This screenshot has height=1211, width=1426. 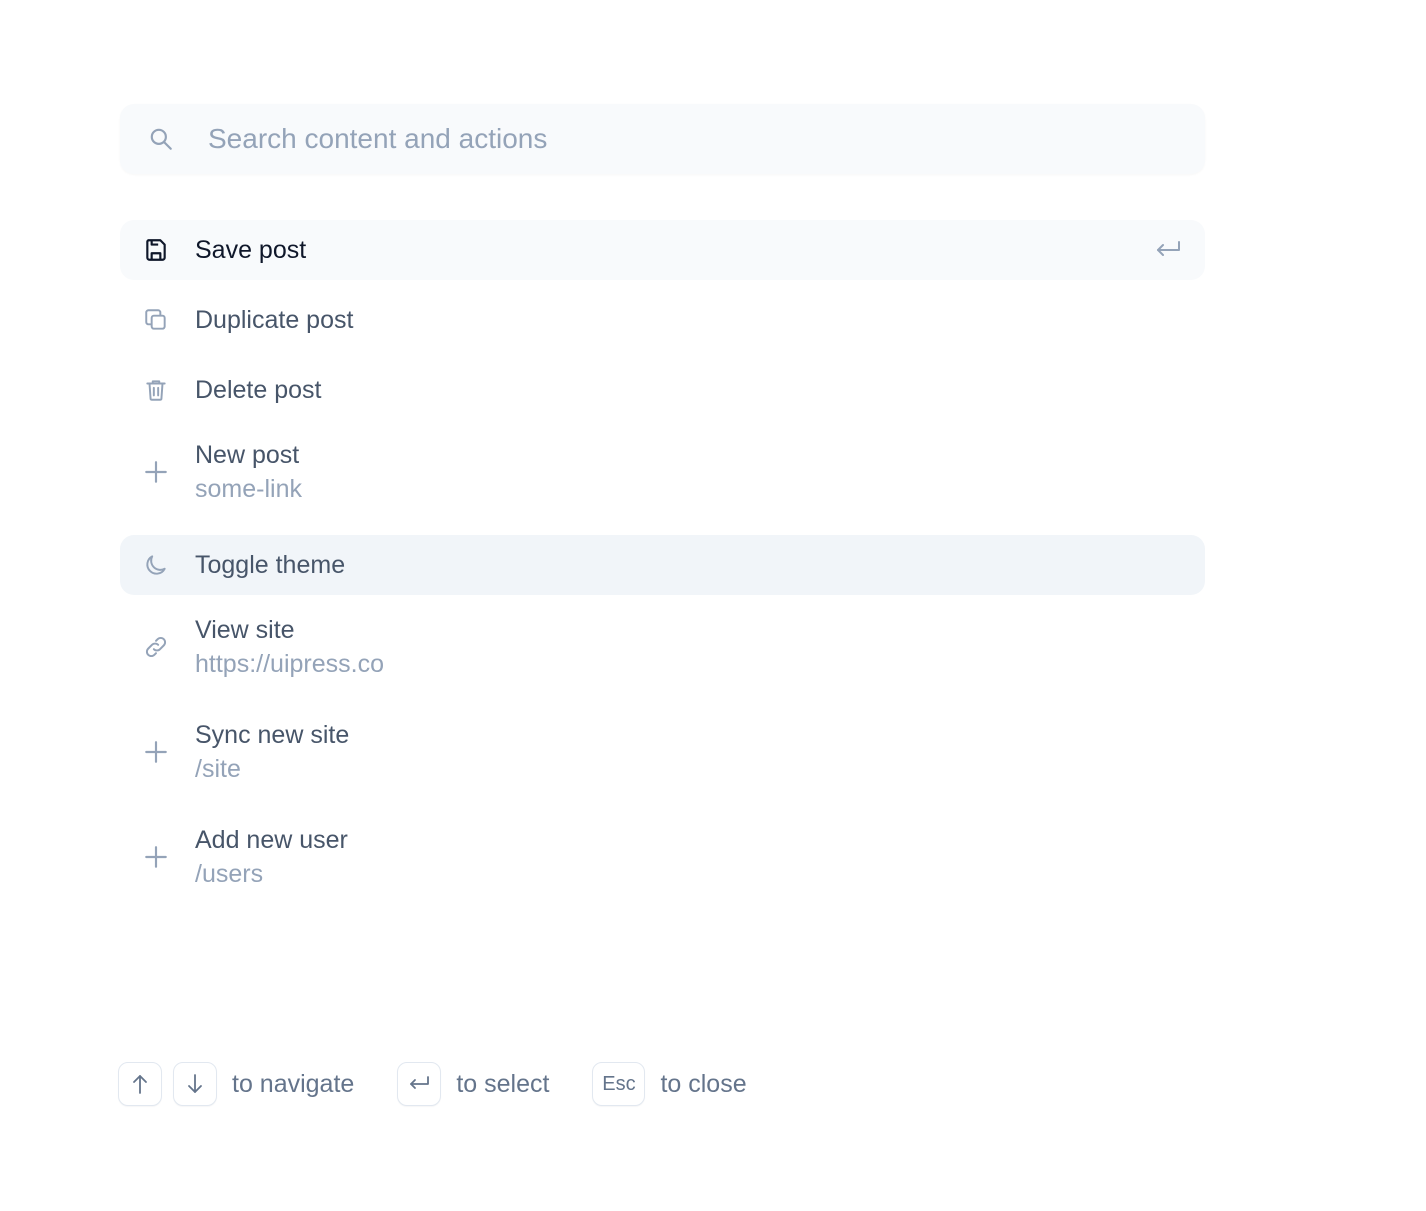 What do you see at coordinates (662, 857) in the screenshot?
I see `command-add-new-user: Add new user /users` at bounding box center [662, 857].